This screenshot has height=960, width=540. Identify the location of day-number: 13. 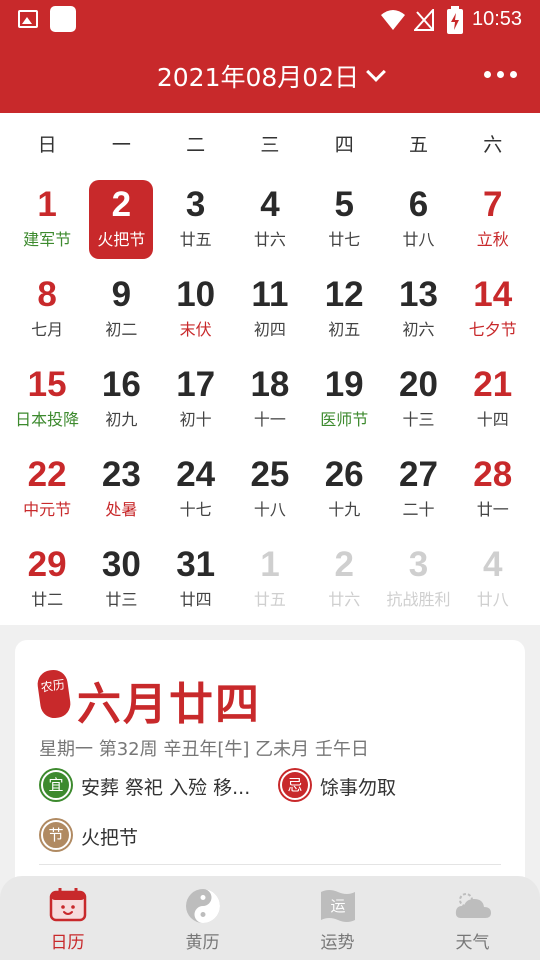
(418, 294).